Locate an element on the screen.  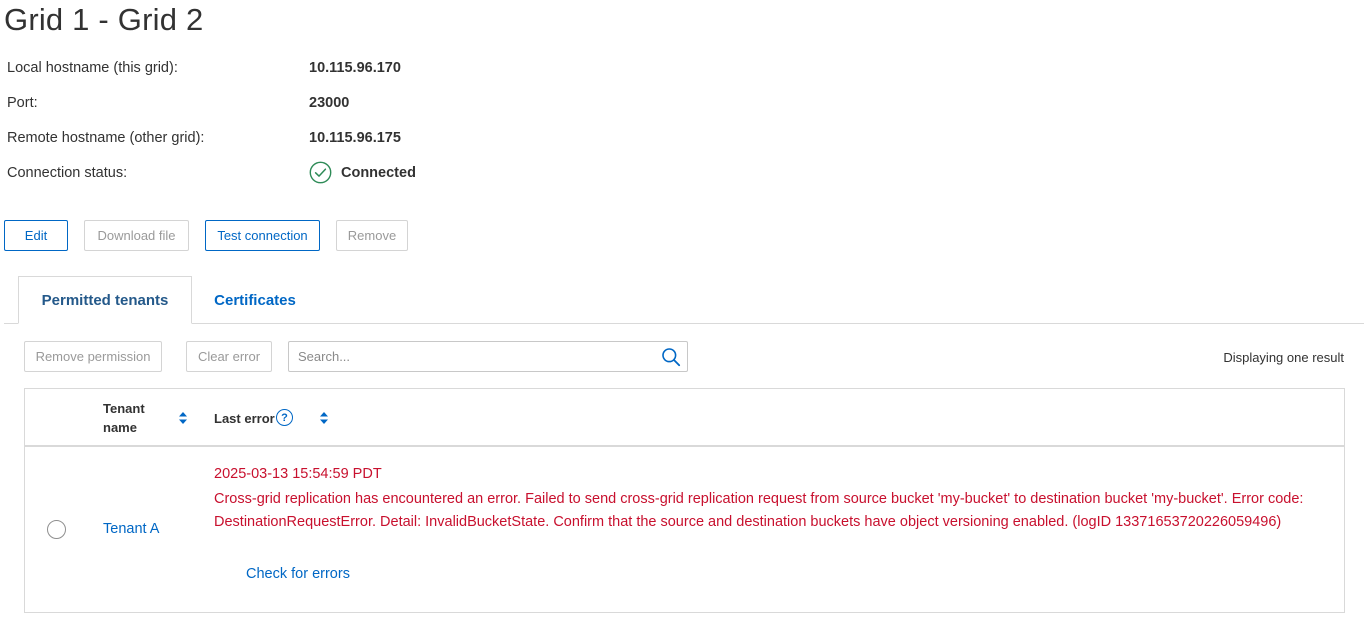
remove-permission-button: Remove permission is located at coordinates (93, 356).